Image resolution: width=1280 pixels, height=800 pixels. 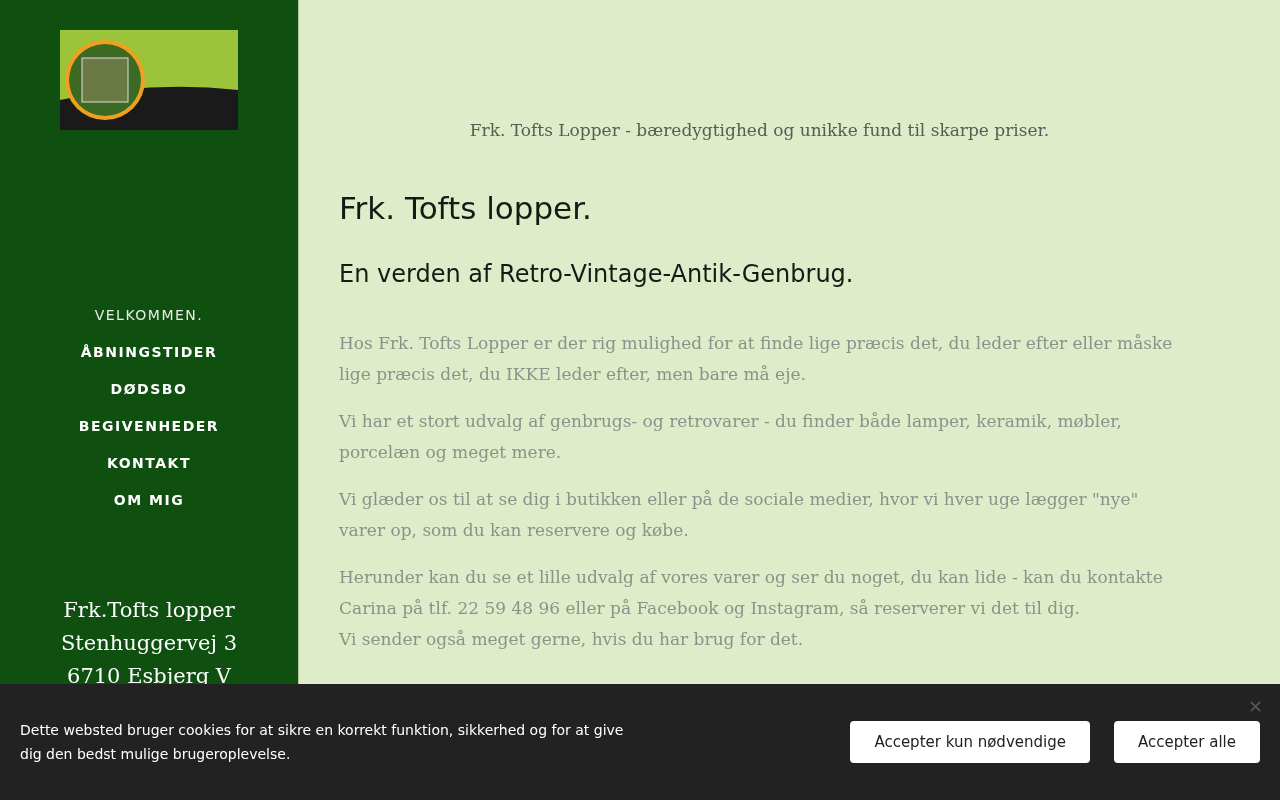 What do you see at coordinates (759, 130) in the screenshot?
I see `tagline-text: Frk. Tofts Lopper - bæredygtighed og unikke fund til skarpe priser.` at bounding box center [759, 130].